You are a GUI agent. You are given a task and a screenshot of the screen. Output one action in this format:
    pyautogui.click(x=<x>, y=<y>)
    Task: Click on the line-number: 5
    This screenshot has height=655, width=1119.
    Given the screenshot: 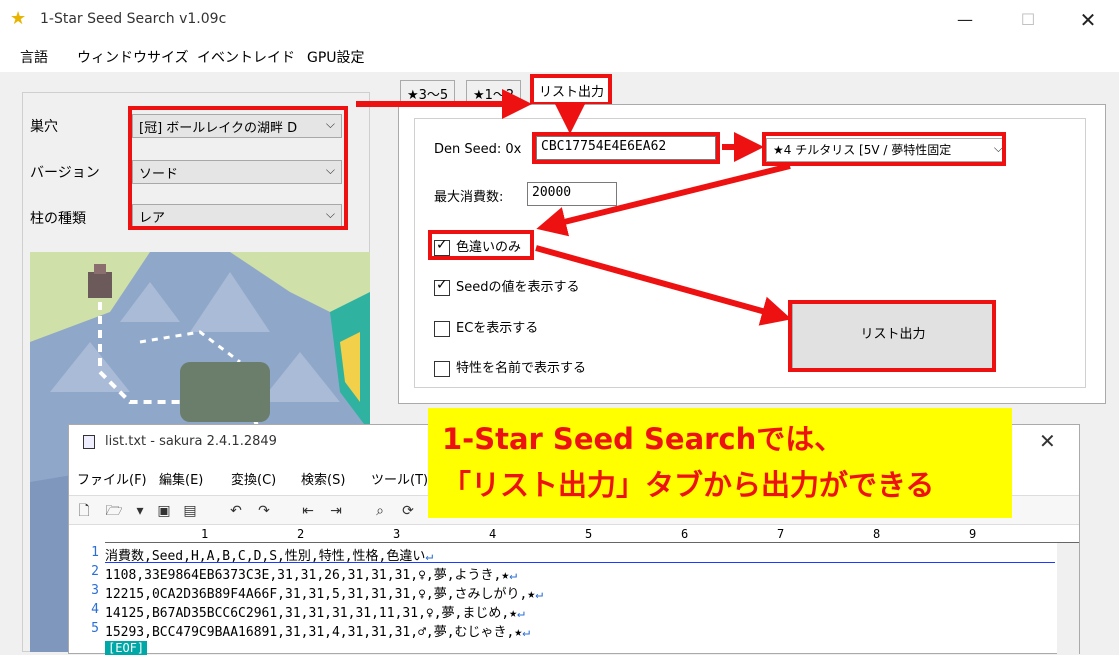 What is the action you would take?
    pyautogui.click(x=95, y=628)
    